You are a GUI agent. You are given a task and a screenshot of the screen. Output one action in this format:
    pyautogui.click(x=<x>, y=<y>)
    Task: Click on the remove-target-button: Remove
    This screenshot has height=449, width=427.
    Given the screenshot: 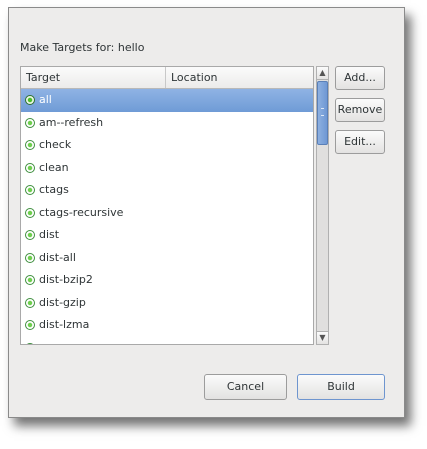 What is the action you would take?
    pyautogui.click(x=360, y=110)
    